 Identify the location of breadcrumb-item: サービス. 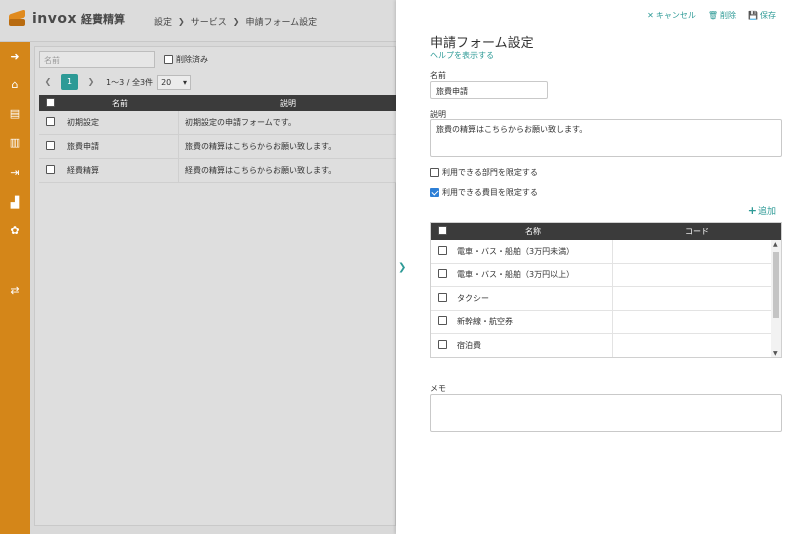
(209, 21).